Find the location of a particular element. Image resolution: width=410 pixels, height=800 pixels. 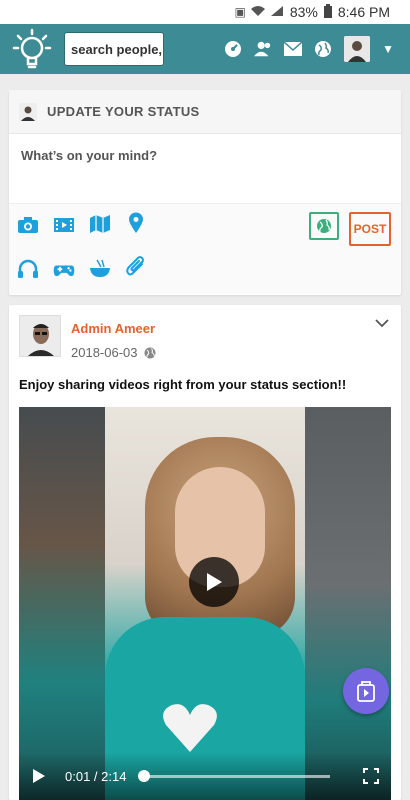

friends-icon is located at coordinates (263, 49).